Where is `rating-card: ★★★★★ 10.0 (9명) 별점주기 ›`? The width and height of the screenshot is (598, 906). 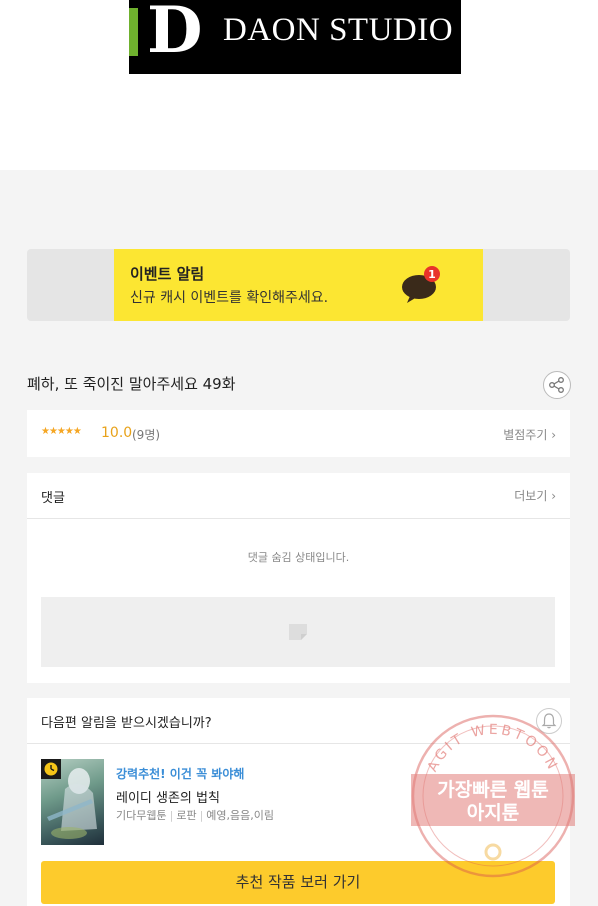
rating-card: ★★★★★ 10.0 (9명) 별점주기 › is located at coordinates (298, 433).